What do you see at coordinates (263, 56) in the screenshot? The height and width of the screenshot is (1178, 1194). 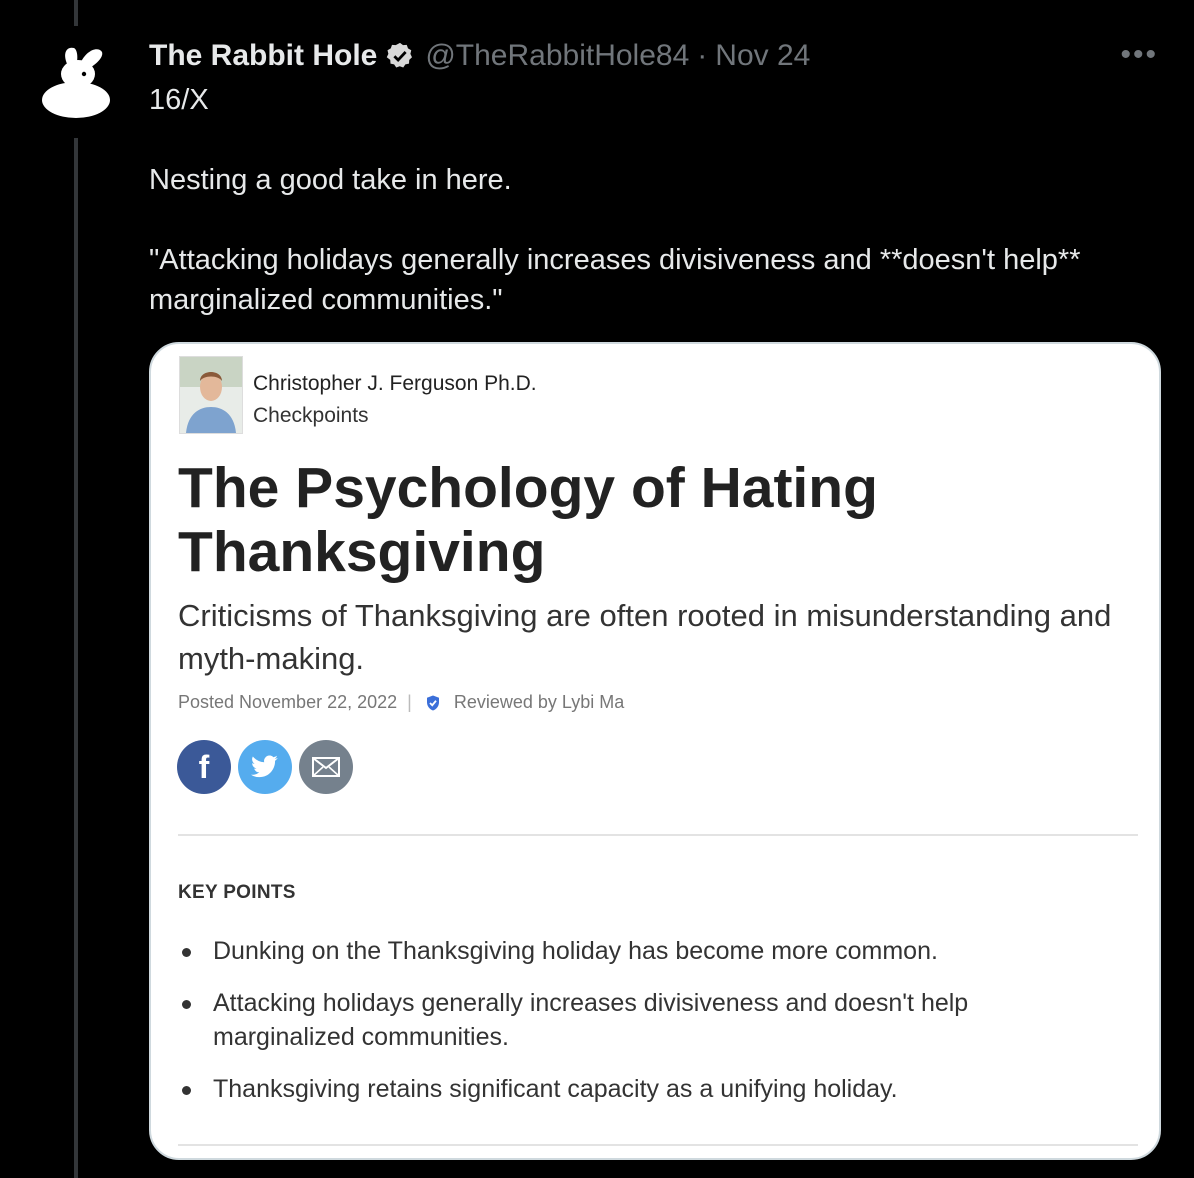 I see `author-name: The Rabbit Hole` at bounding box center [263, 56].